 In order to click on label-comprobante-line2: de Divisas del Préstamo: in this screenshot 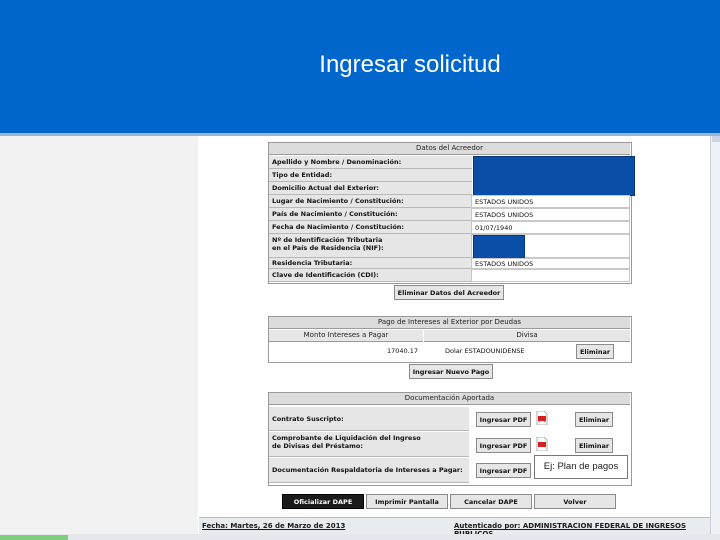, I will do `click(317, 446)`.